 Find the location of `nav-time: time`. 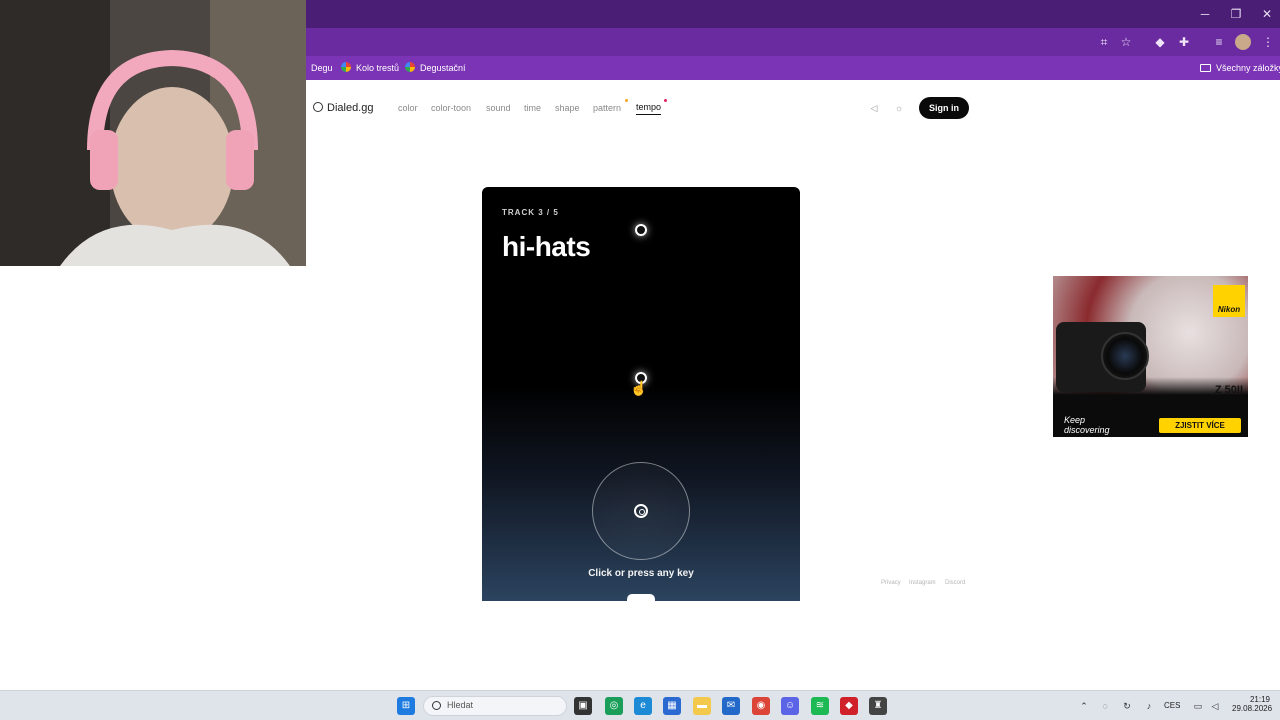

nav-time: time is located at coordinates (532, 108).